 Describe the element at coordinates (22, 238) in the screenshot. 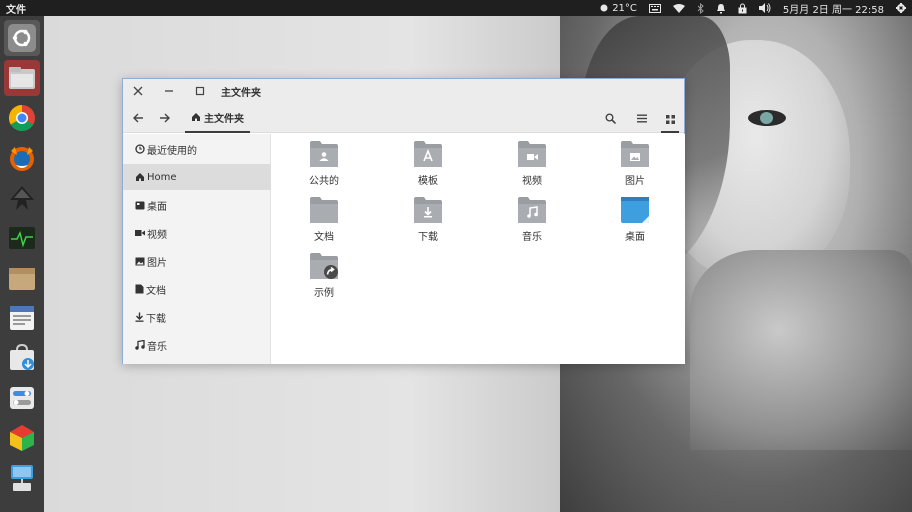

I see `system-monitor-icon` at that location.